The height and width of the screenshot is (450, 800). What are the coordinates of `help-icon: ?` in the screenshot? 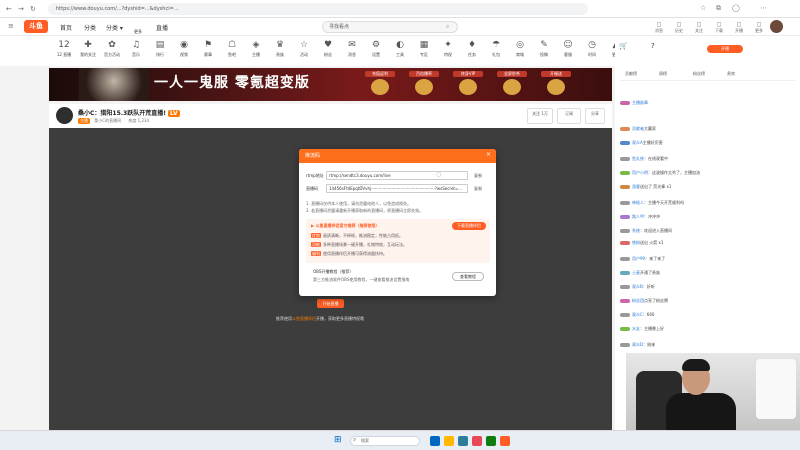 It's located at (653, 46).